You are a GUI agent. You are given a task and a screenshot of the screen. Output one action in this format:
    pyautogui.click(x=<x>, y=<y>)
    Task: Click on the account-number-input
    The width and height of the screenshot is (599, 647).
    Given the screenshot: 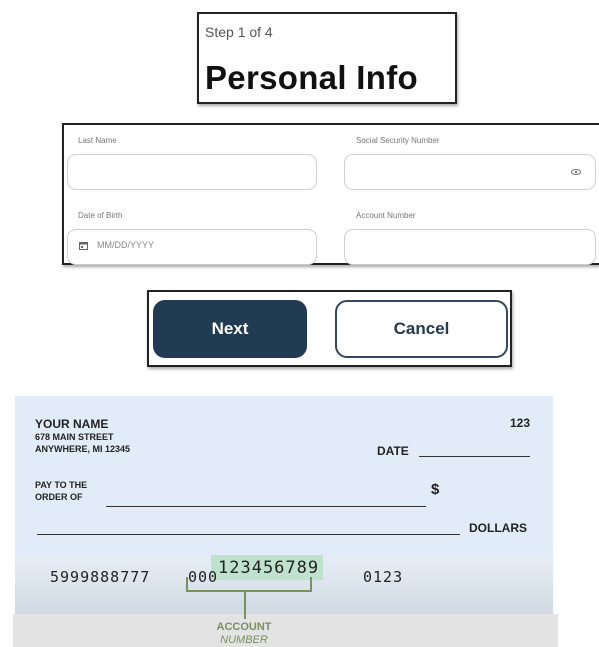 What is the action you would take?
    pyautogui.click(x=470, y=247)
    